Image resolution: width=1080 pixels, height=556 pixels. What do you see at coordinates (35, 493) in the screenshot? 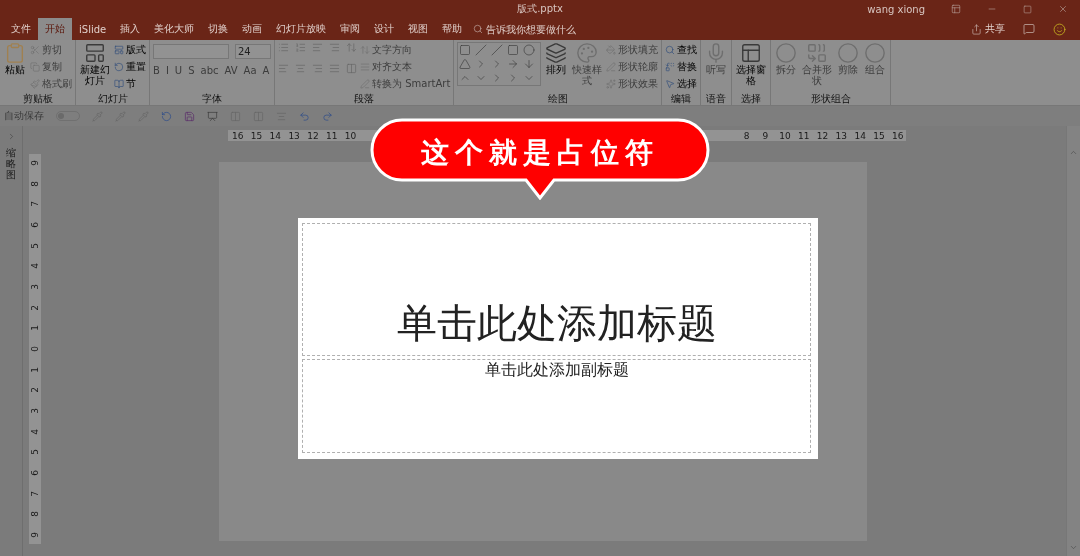
I see `ruler-number: 7` at bounding box center [35, 493].